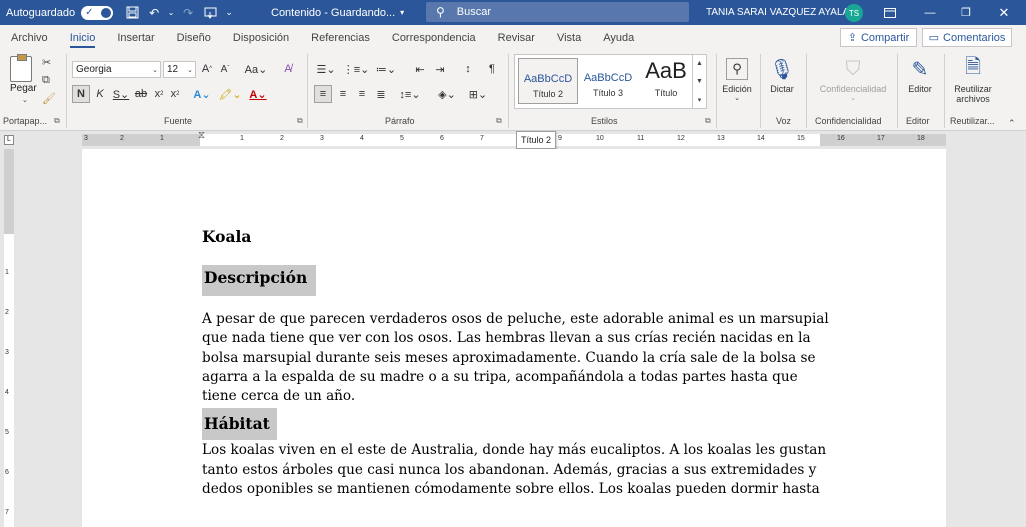 This screenshot has height=527, width=1026. Describe the element at coordinates (179, 69) in the screenshot. I see `font-size-combo: 12 ⌄` at that location.